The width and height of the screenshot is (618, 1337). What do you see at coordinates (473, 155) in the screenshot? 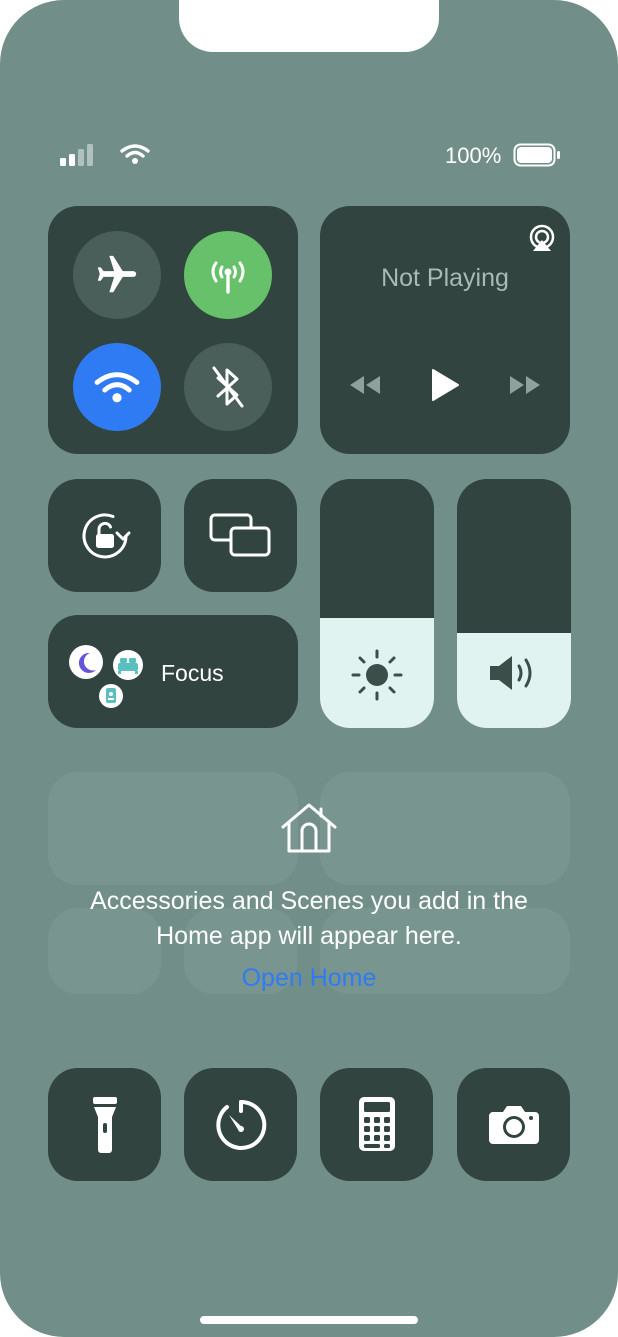
I see `battery-percent: 100%` at bounding box center [473, 155].